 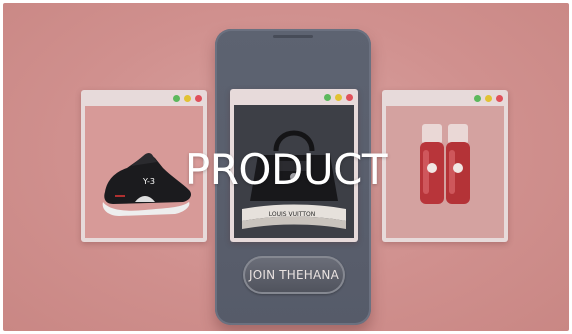 I want to click on phone-speaker, so click(x=293, y=36).